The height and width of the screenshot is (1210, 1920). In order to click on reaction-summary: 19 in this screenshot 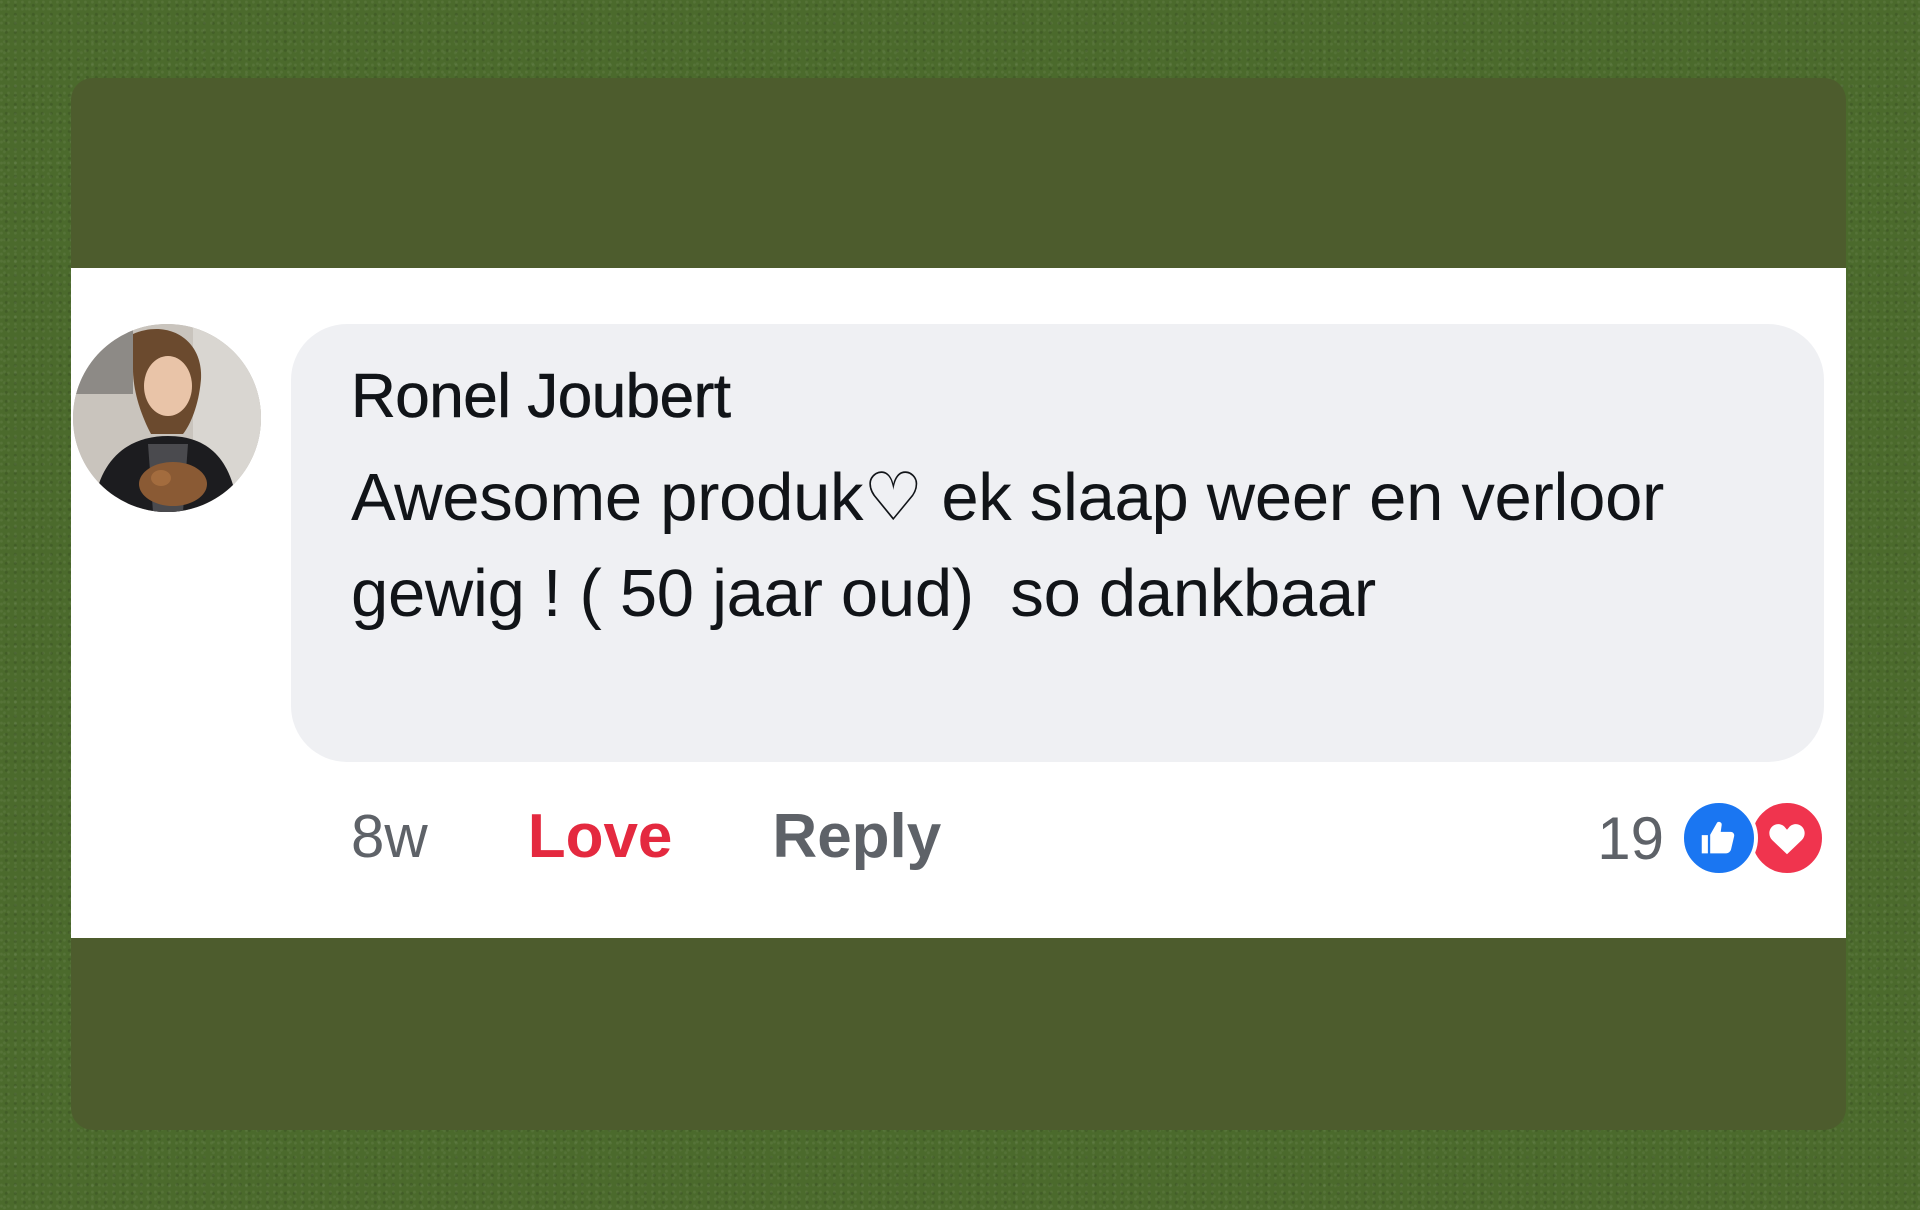, I will do `click(1711, 838)`.